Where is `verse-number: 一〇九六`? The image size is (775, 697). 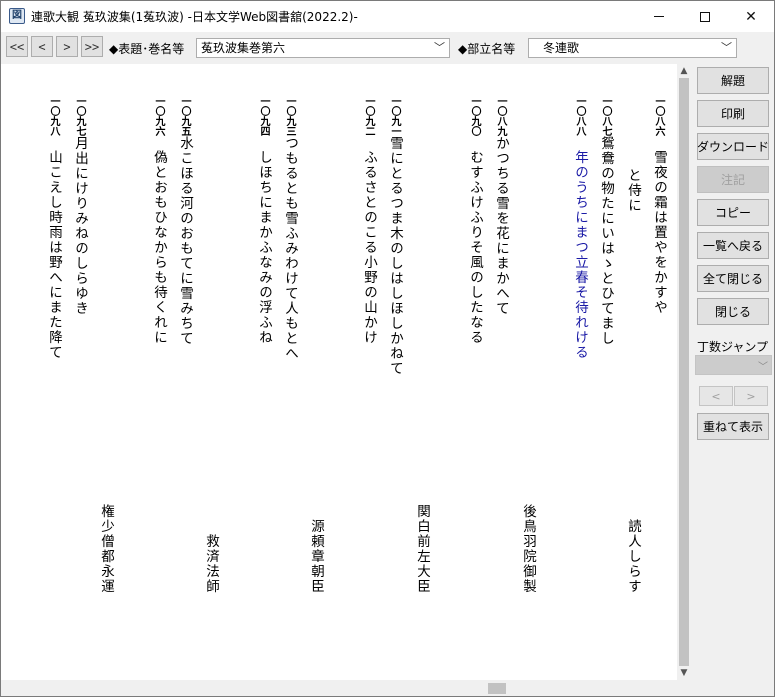
verse-number: 一〇九六 is located at coordinates (158, 116).